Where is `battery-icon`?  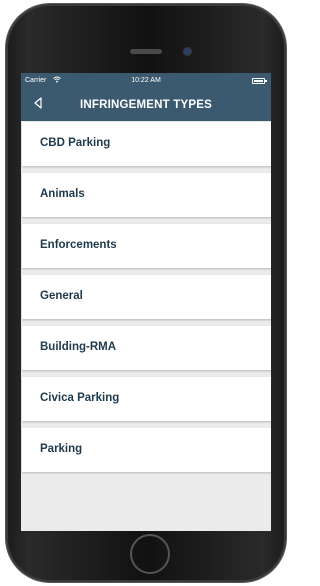
battery-icon is located at coordinates (259, 81).